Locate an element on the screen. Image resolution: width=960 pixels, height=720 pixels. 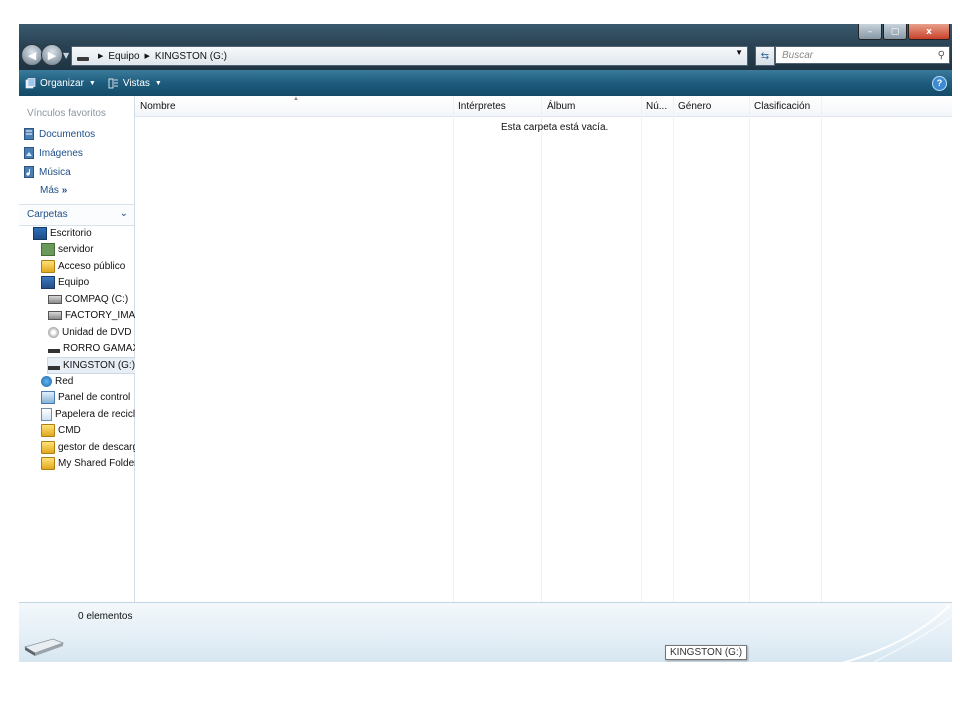
network-icon is located at coordinates (46, 381).